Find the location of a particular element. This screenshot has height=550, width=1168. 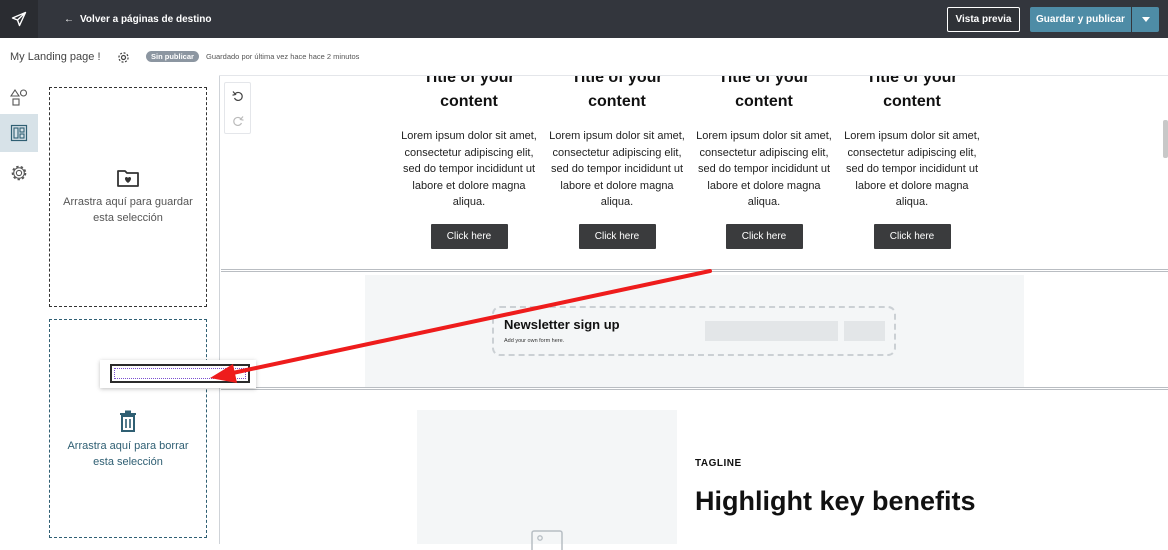

annotation-arrow-head is located at coordinates (223, 373).